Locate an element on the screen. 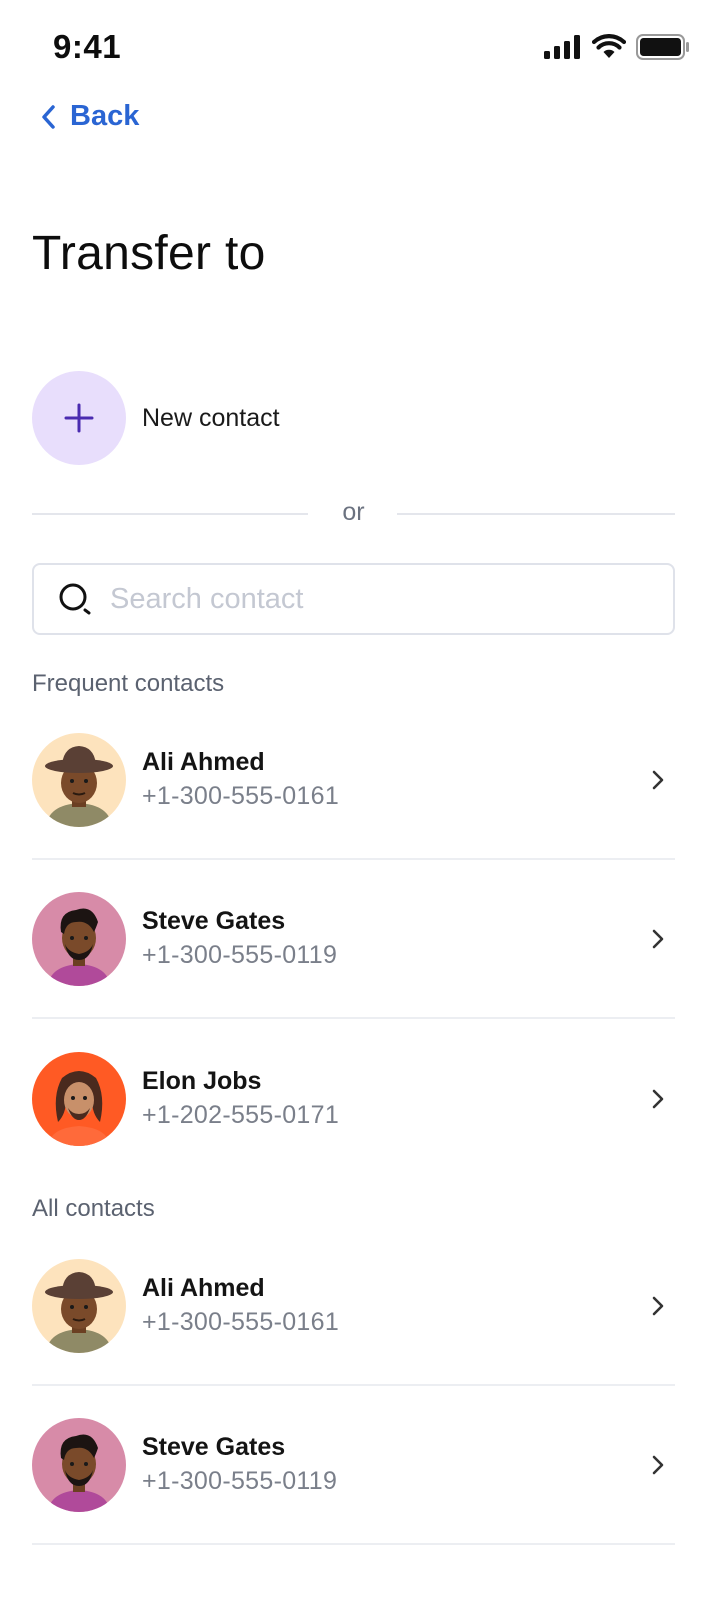 This screenshot has width=720, height=1600. contact-row: Elon Jobs +1-202-555-0171 is located at coordinates (353, 1098).